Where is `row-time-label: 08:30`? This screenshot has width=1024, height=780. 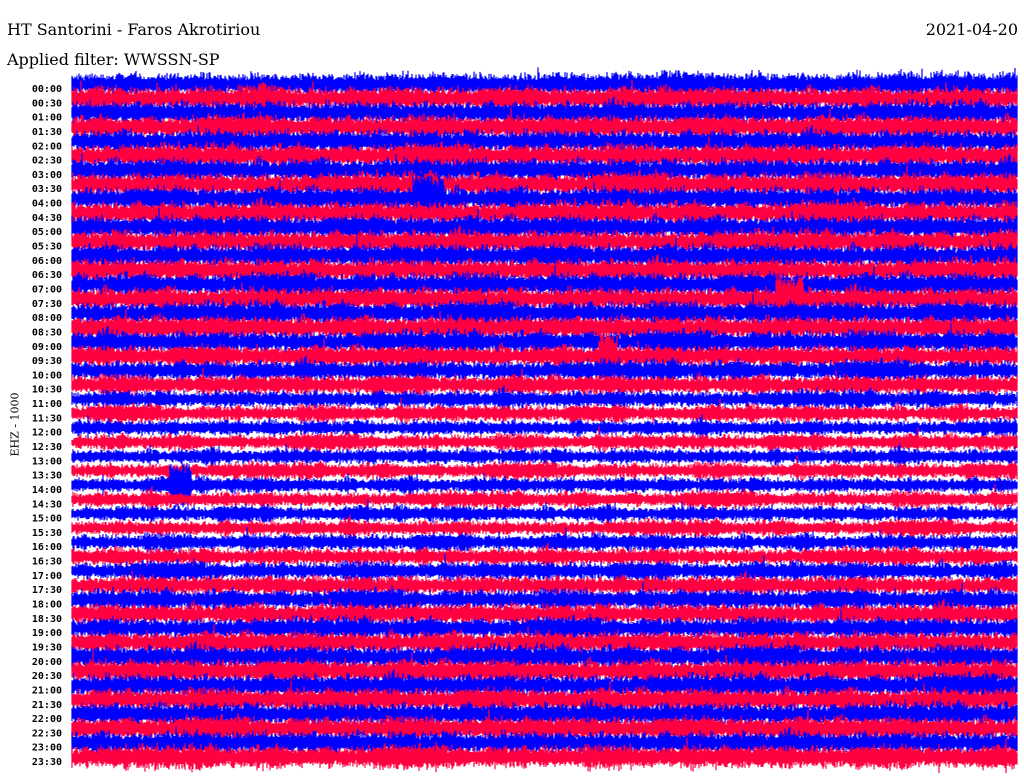 row-time-label: 08:30 is located at coordinates (47, 332).